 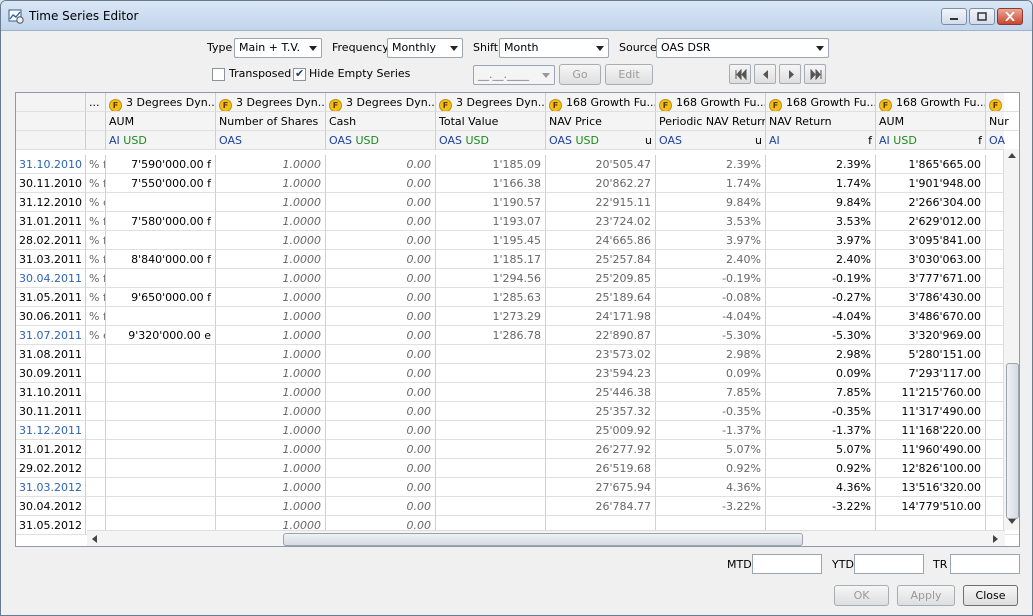 I want to click on cell-pret: 7.85%, so click(x=711, y=392).